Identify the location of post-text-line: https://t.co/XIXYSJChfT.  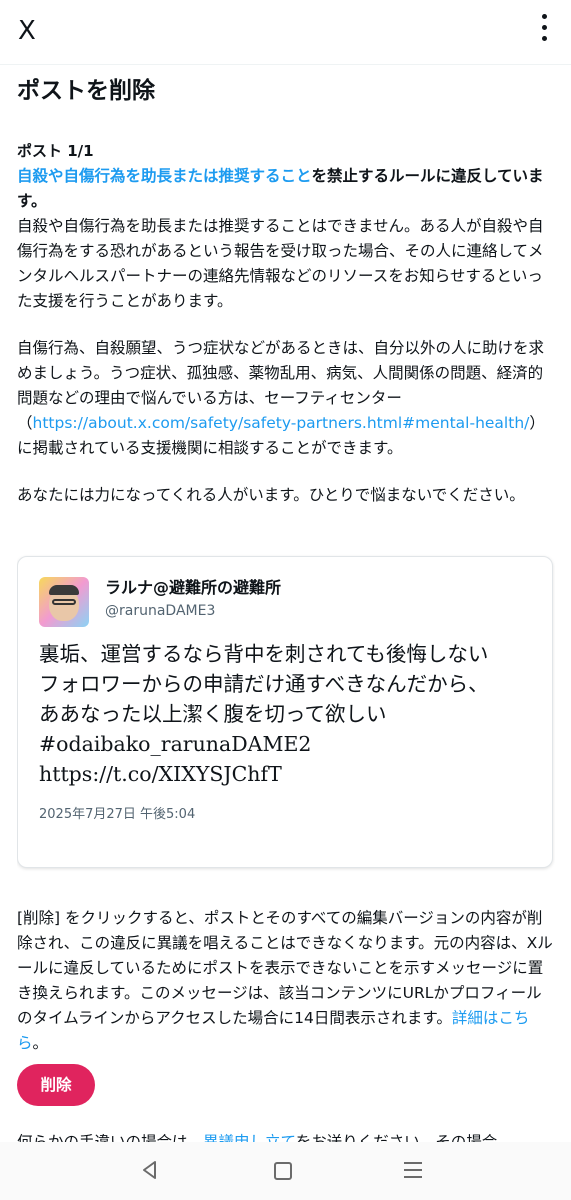
(160, 774).